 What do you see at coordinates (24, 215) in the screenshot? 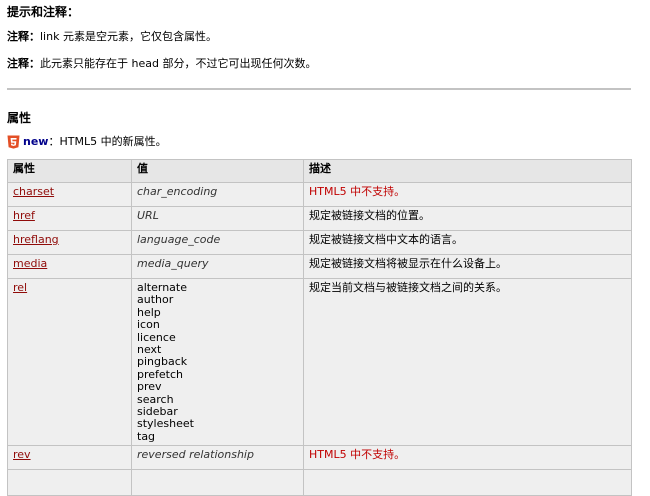
I see `attr-link-href: href` at bounding box center [24, 215].